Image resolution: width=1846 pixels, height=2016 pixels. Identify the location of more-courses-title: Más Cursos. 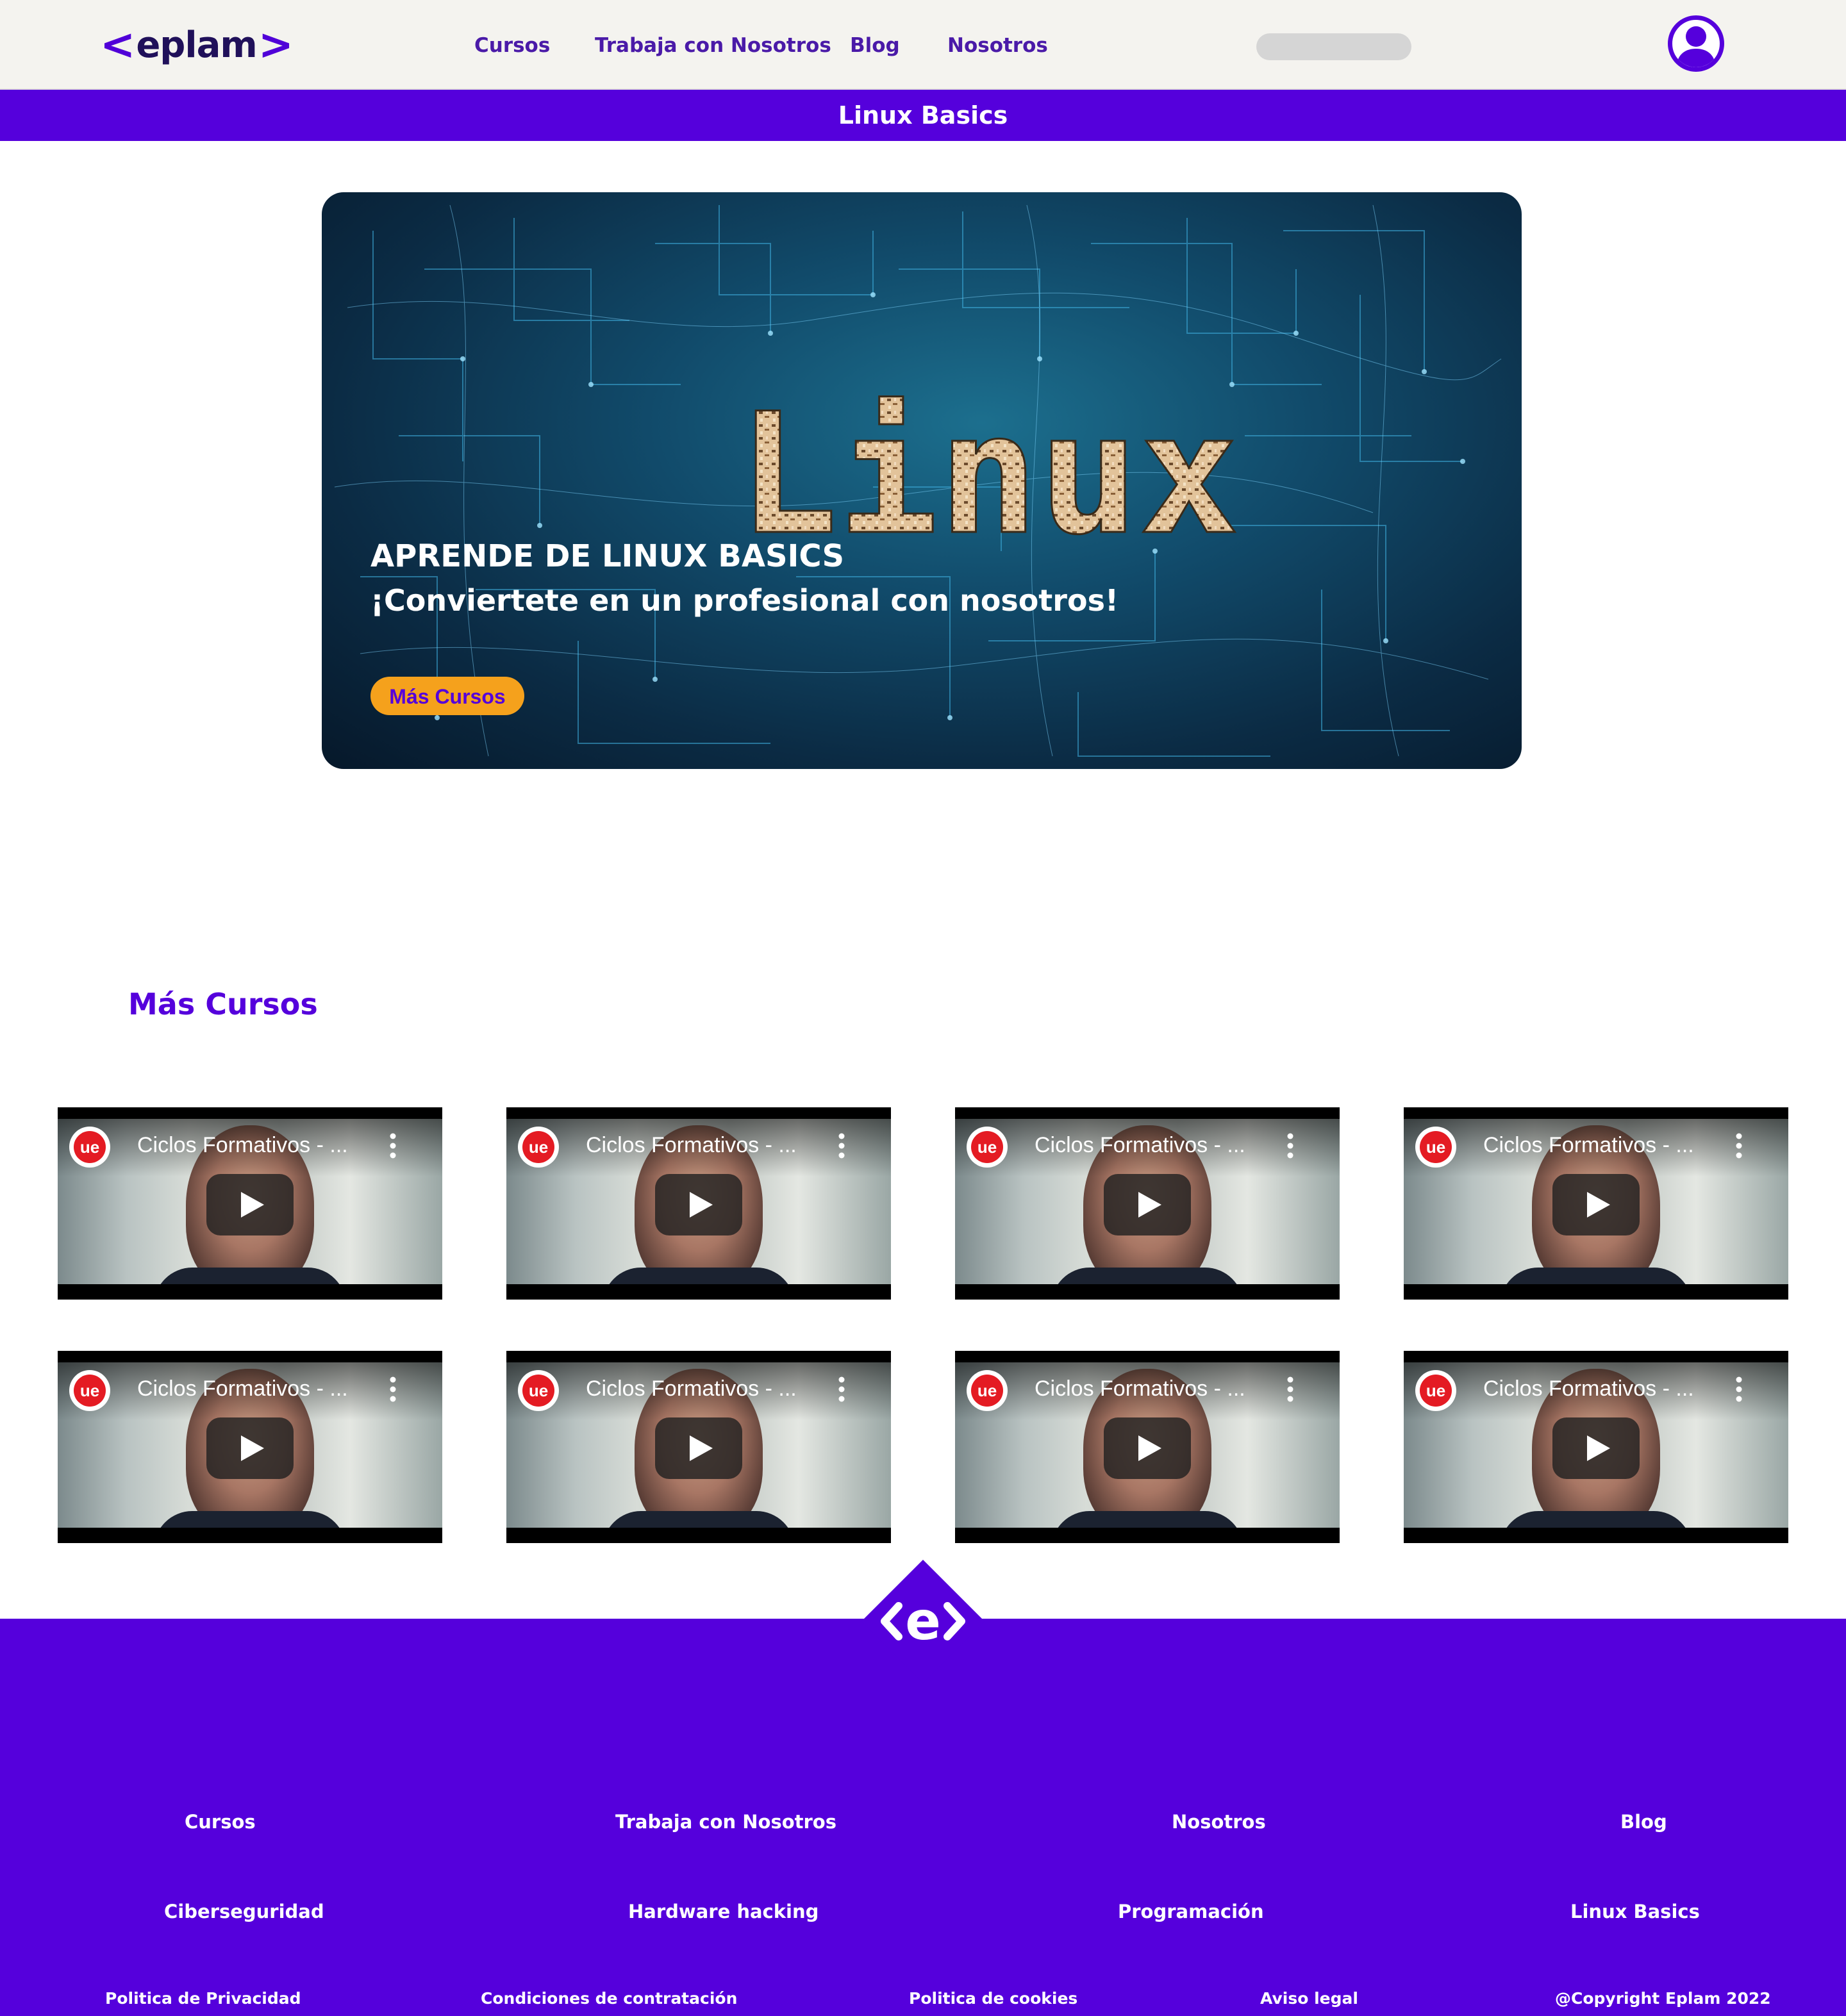
(223, 1004).